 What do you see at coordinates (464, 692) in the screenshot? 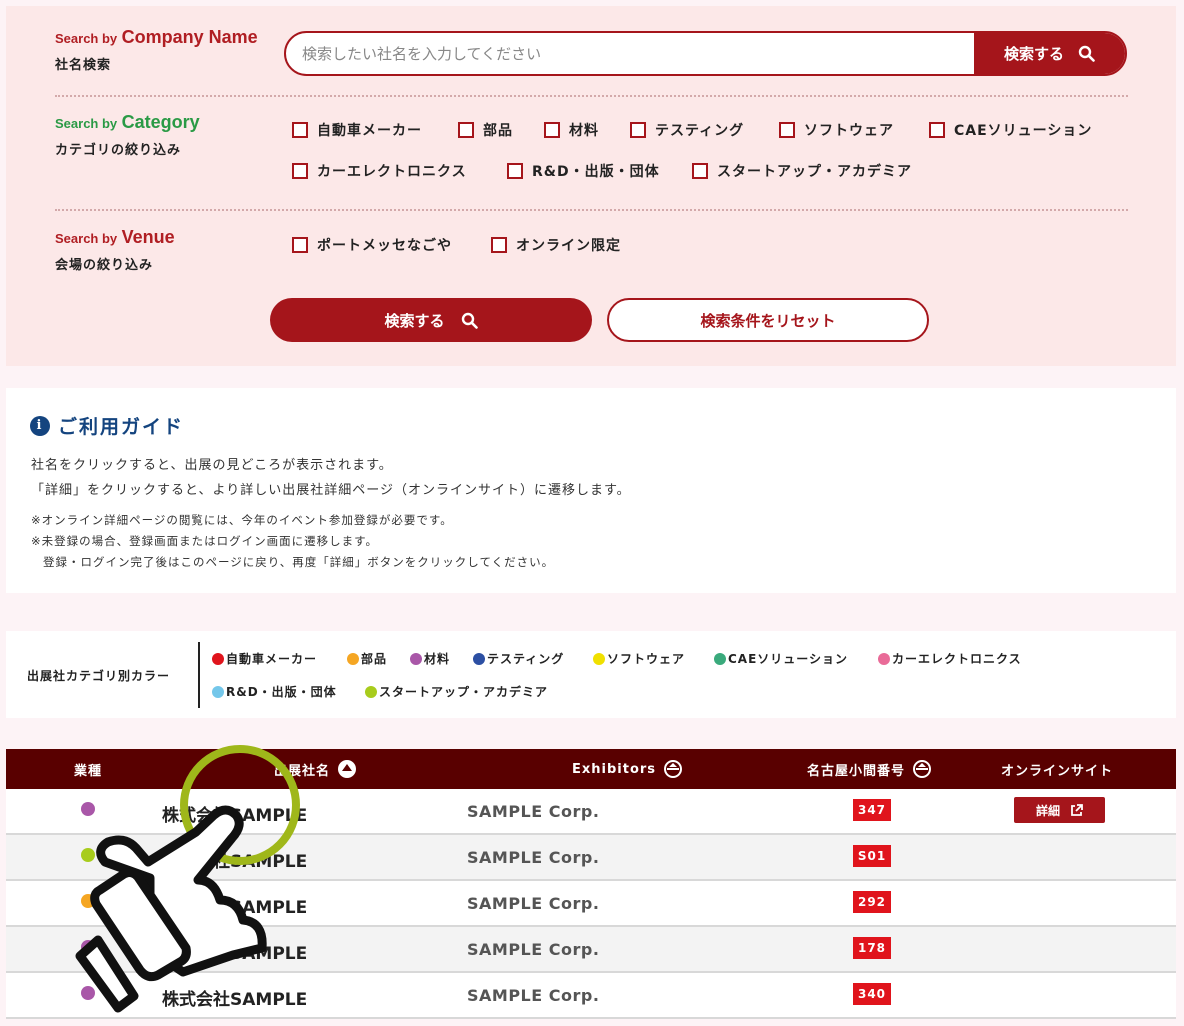
I see `legend-label: スタートアップ・アカデミア` at bounding box center [464, 692].